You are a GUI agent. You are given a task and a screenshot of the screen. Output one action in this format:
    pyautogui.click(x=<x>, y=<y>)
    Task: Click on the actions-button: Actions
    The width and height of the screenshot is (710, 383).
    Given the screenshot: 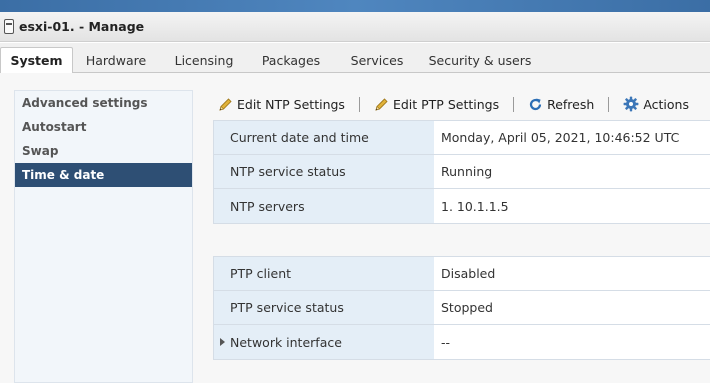 What is the action you would take?
    pyautogui.click(x=656, y=104)
    